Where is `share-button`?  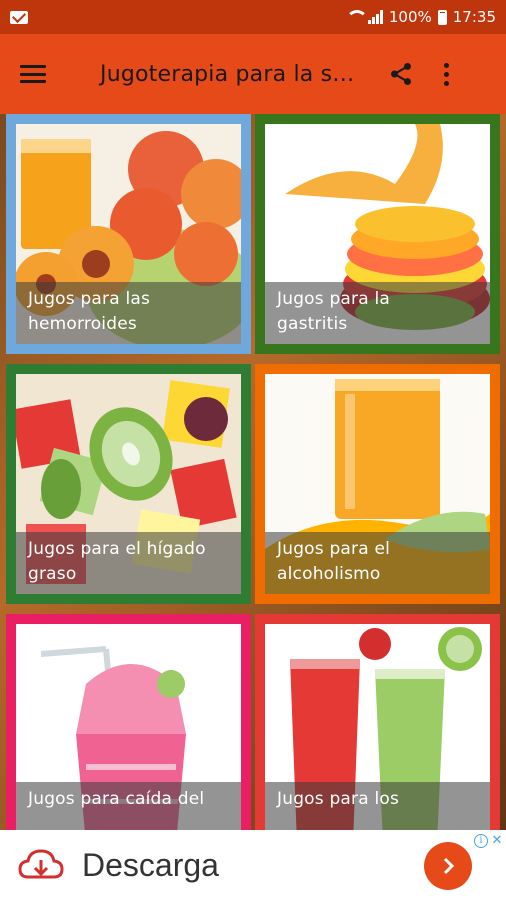 share-button is located at coordinates (401, 74).